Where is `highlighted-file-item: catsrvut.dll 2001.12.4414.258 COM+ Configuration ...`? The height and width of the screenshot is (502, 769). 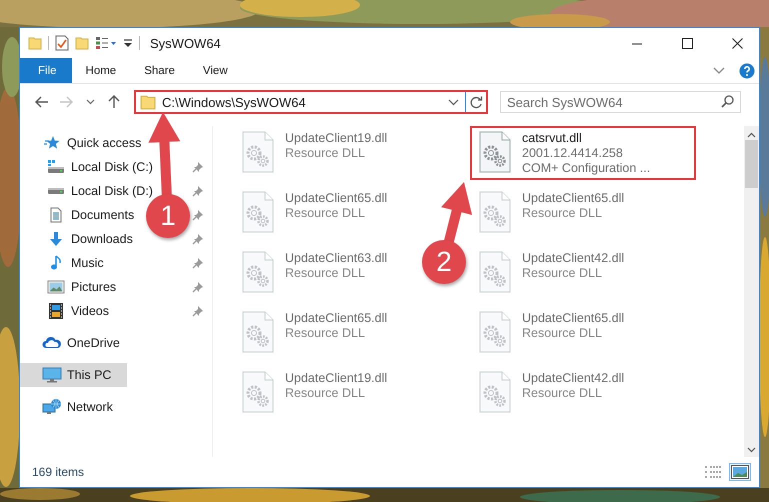 highlighted-file-item: catsrvut.dll 2001.12.4414.258 COM+ Configuration ... is located at coordinates (583, 153).